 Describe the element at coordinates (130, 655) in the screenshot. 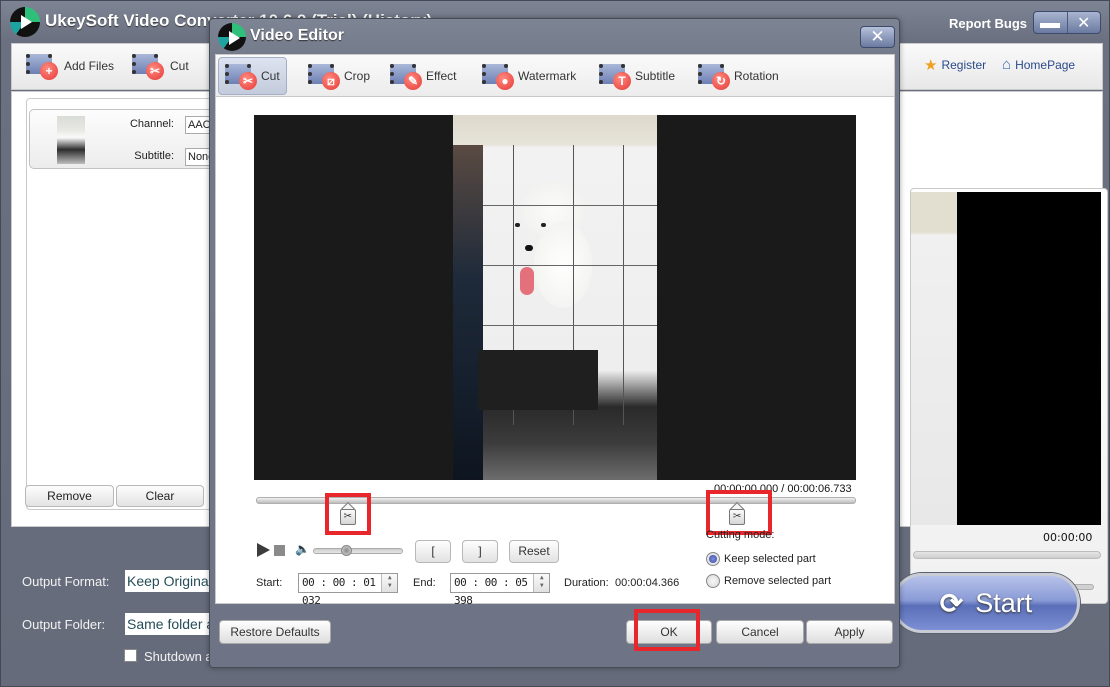

I see `shutdown-checkbox` at that location.